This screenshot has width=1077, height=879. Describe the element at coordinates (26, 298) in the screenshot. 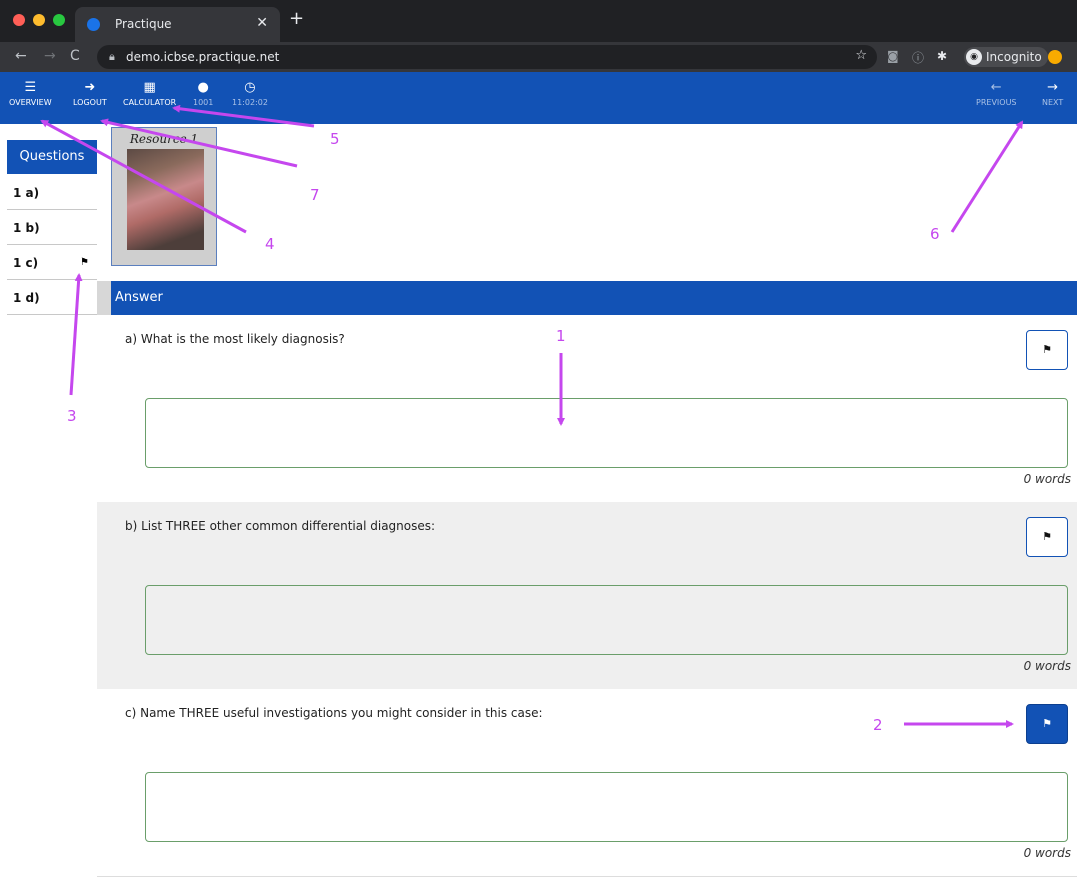

I see `question-nav-label: 1 d)` at that location.